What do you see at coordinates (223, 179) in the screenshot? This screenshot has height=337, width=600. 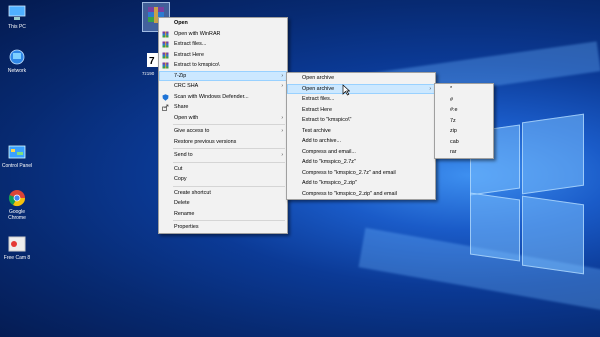 I see `menu-item-copy: Copy` at bounding box center [223, 179].